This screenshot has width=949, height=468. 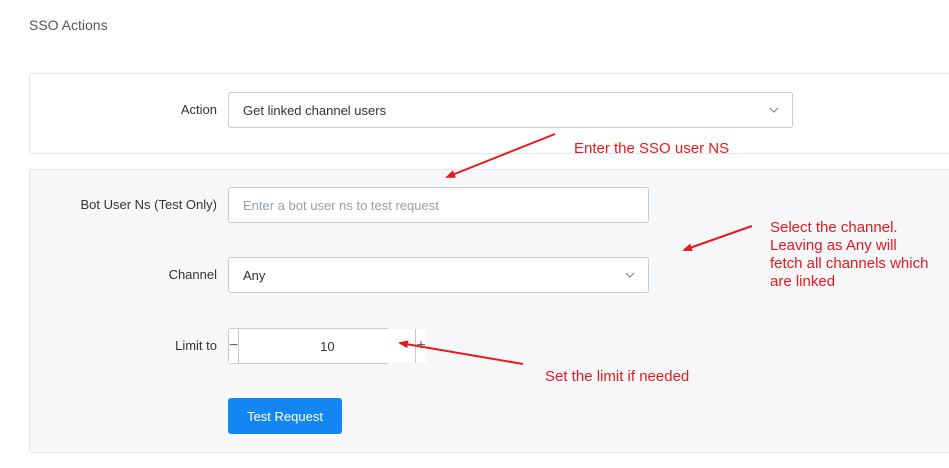 I want to click on action-select: Get linked channel users, so click(x=510, y=110).